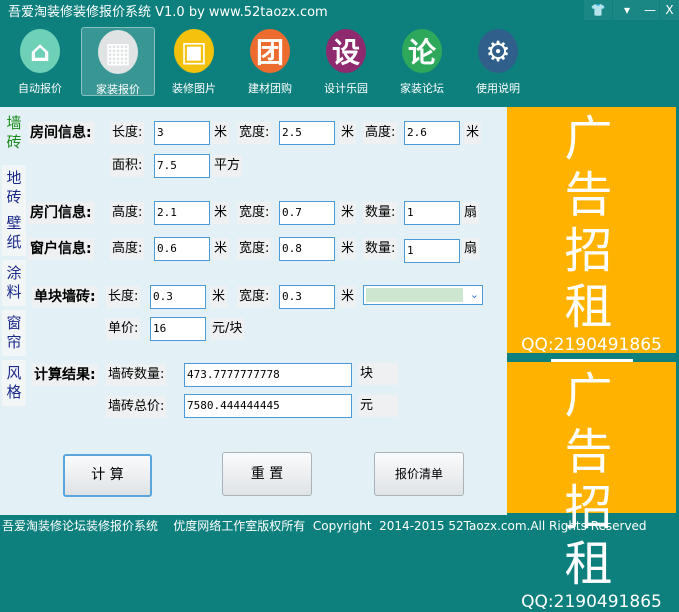  Describe the element at coordinates (422, 88) in the screenshot. I see `toolbar-label: 家装论坛` at that location.